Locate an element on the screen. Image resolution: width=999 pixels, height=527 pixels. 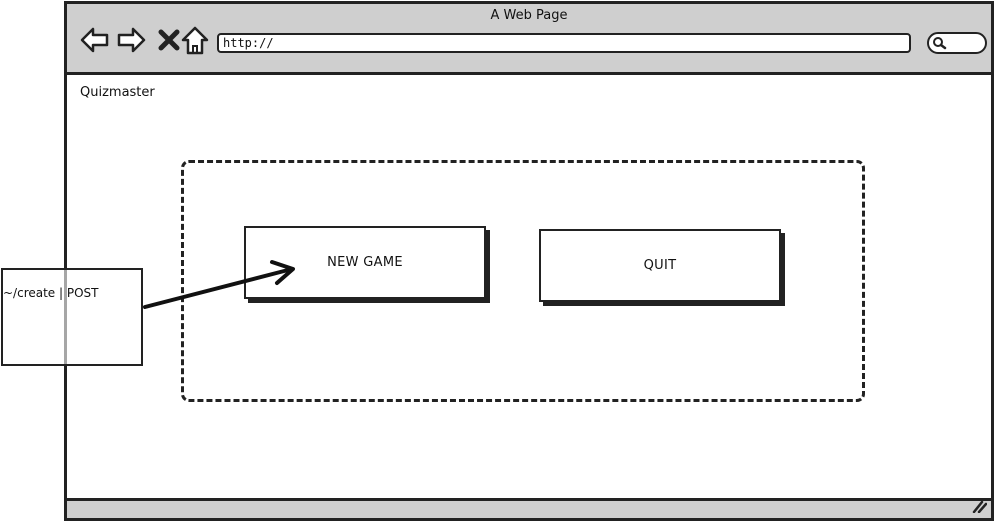
quit-button: QUIT is located at coordinates (660, 265).